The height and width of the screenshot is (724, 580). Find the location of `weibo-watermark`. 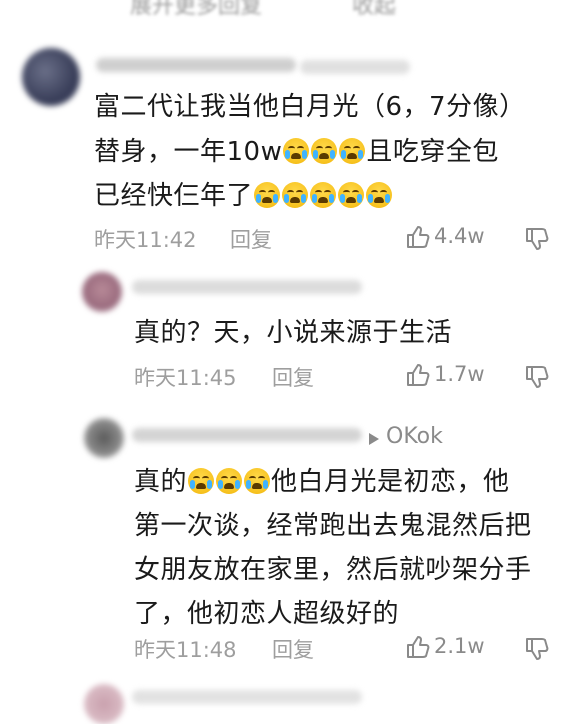

weibo-watermark is located at coordinates (556, 688).